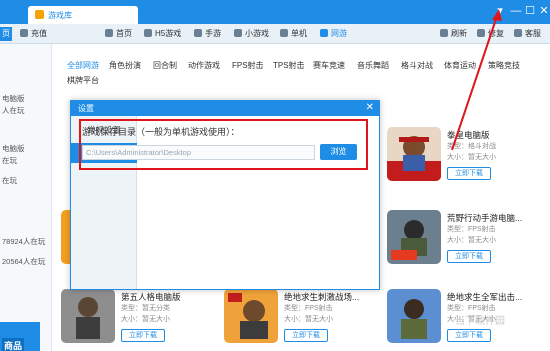 The width and height of the screenshot is (550, 351). I want to click on service-icon, so click(518, 33).